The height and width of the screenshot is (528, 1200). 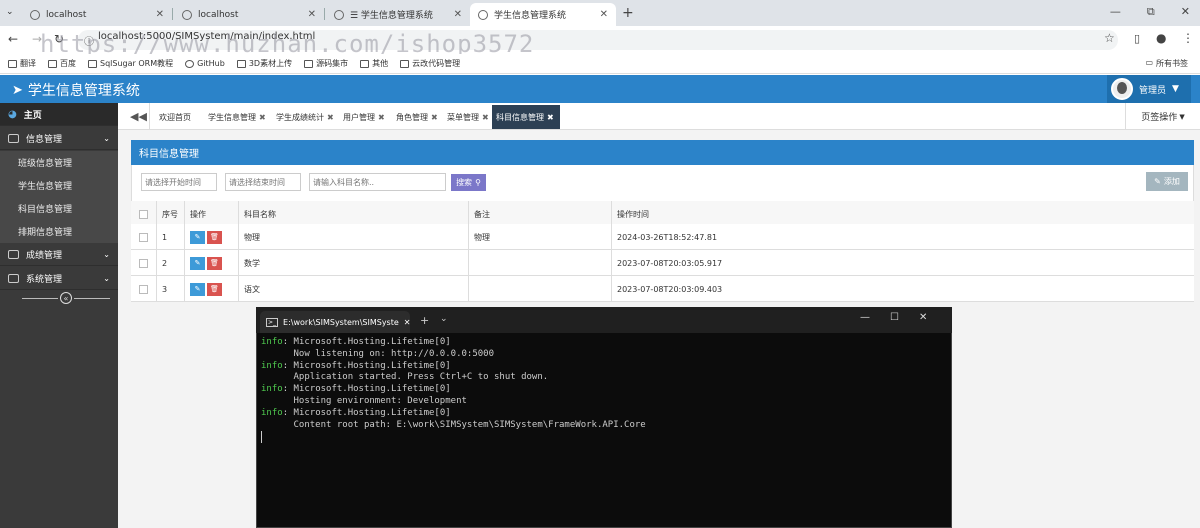 What do you see at coordinates (468, 117) in the screenshot?
I see `tab-menus: 菜单管理 ✖` at bounding box center [468, 117].